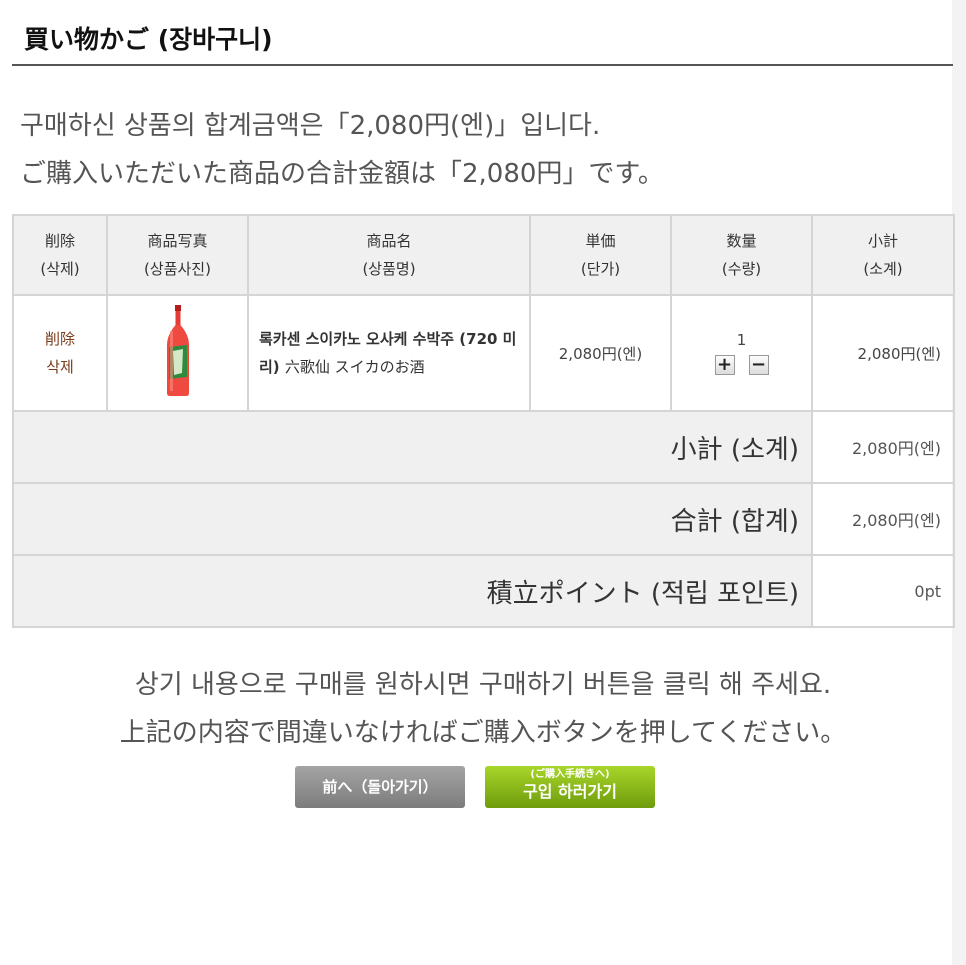 The width and height of the screenshot is (966, 965). Describe the element at coordinates (483, 685) in the screenshot. I see `confirm-message-korean: 상기 내용으로 구매를 원하시면 구매하기 버튼을 클릭 해 주세요.` at that location.